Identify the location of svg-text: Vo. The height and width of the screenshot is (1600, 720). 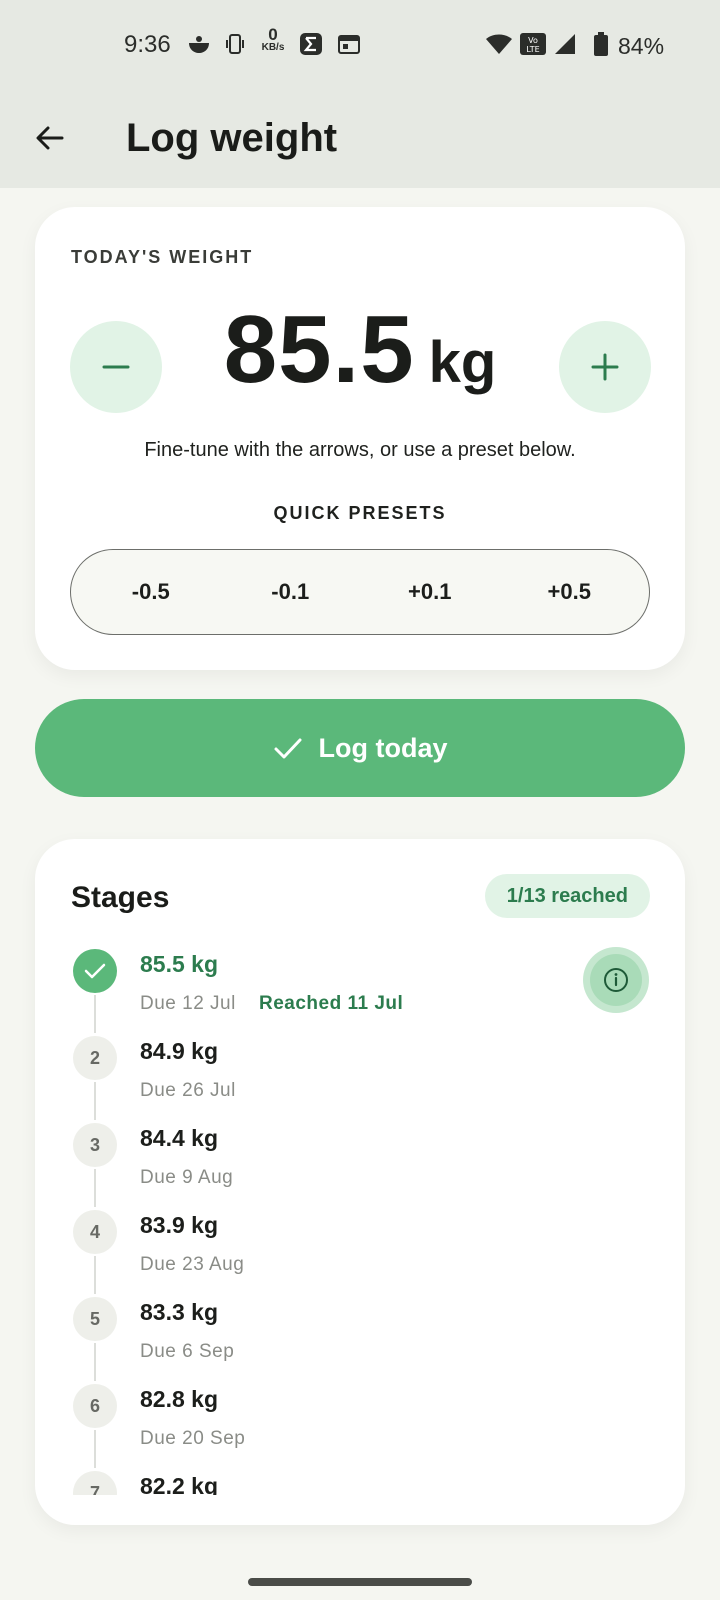
(533, 40).